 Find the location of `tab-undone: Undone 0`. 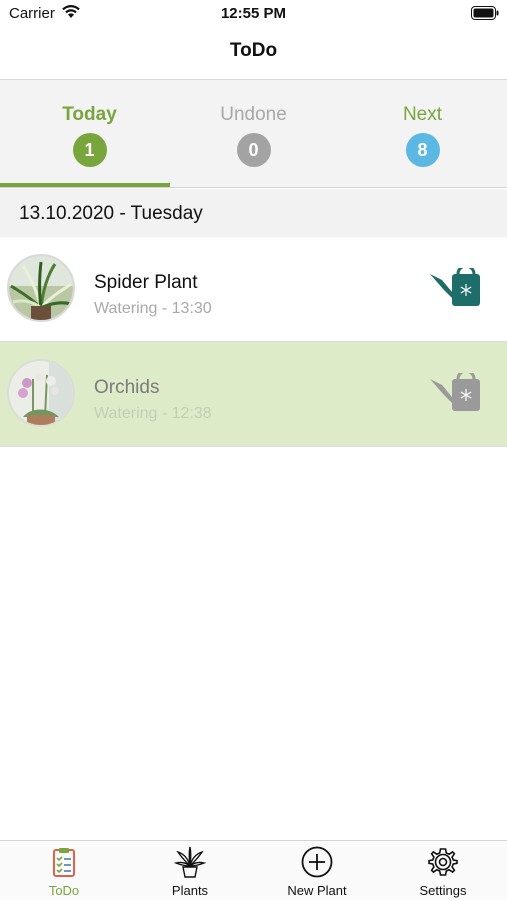

tab-undone: Undone 0 is located at coordinates (253, 134).